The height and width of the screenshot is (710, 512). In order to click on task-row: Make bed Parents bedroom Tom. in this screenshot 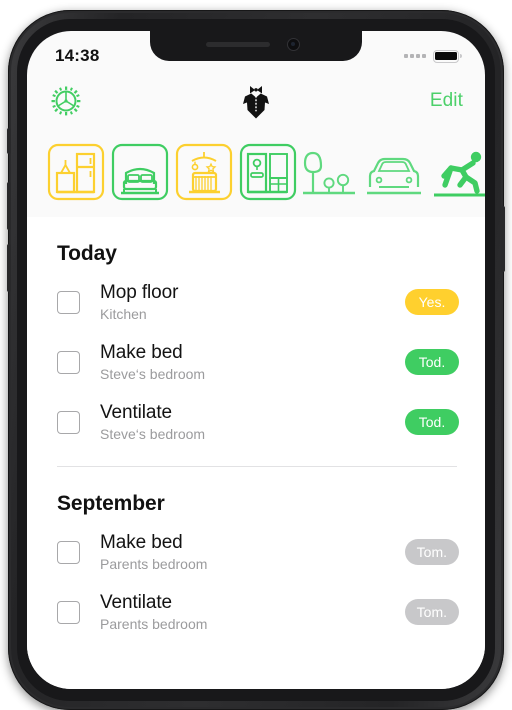, I will do `click(256, 552)`.